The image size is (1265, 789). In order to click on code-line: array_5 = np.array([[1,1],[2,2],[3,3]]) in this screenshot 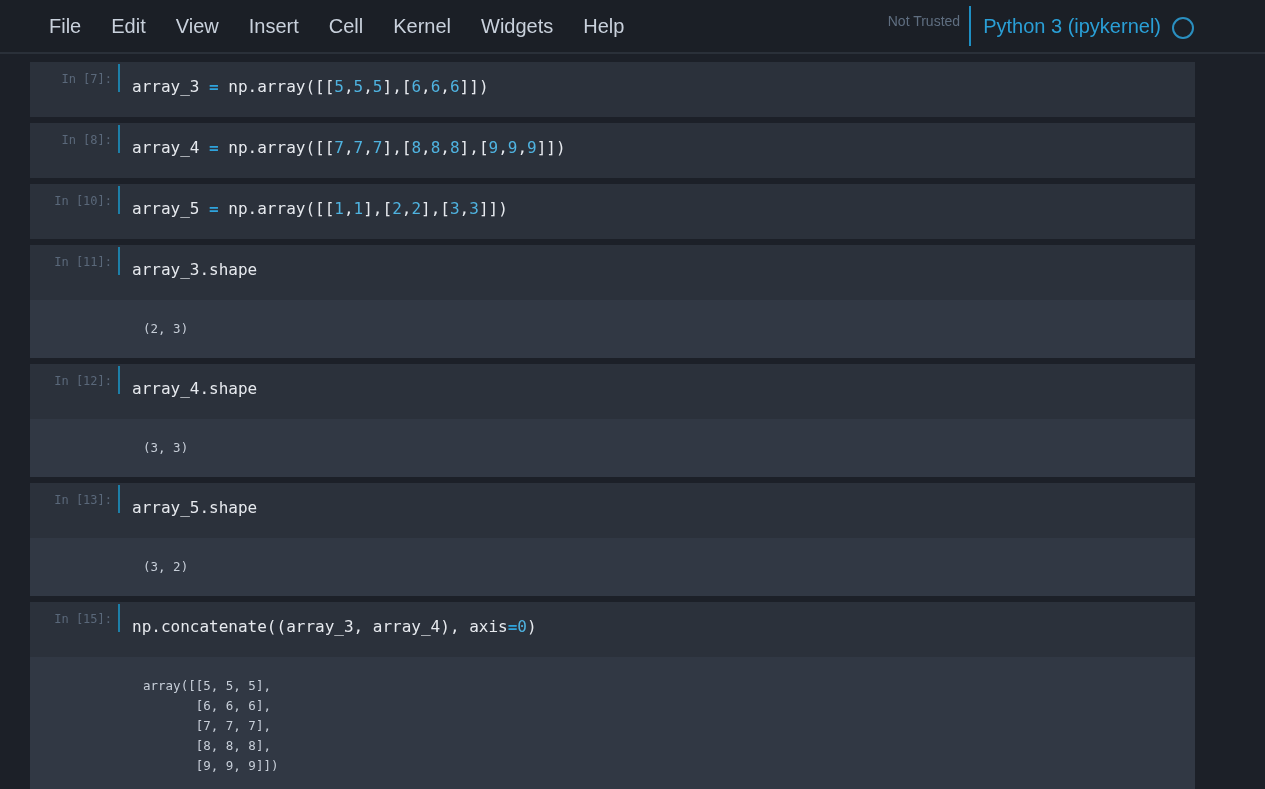, I will do `click(320, 208)`.